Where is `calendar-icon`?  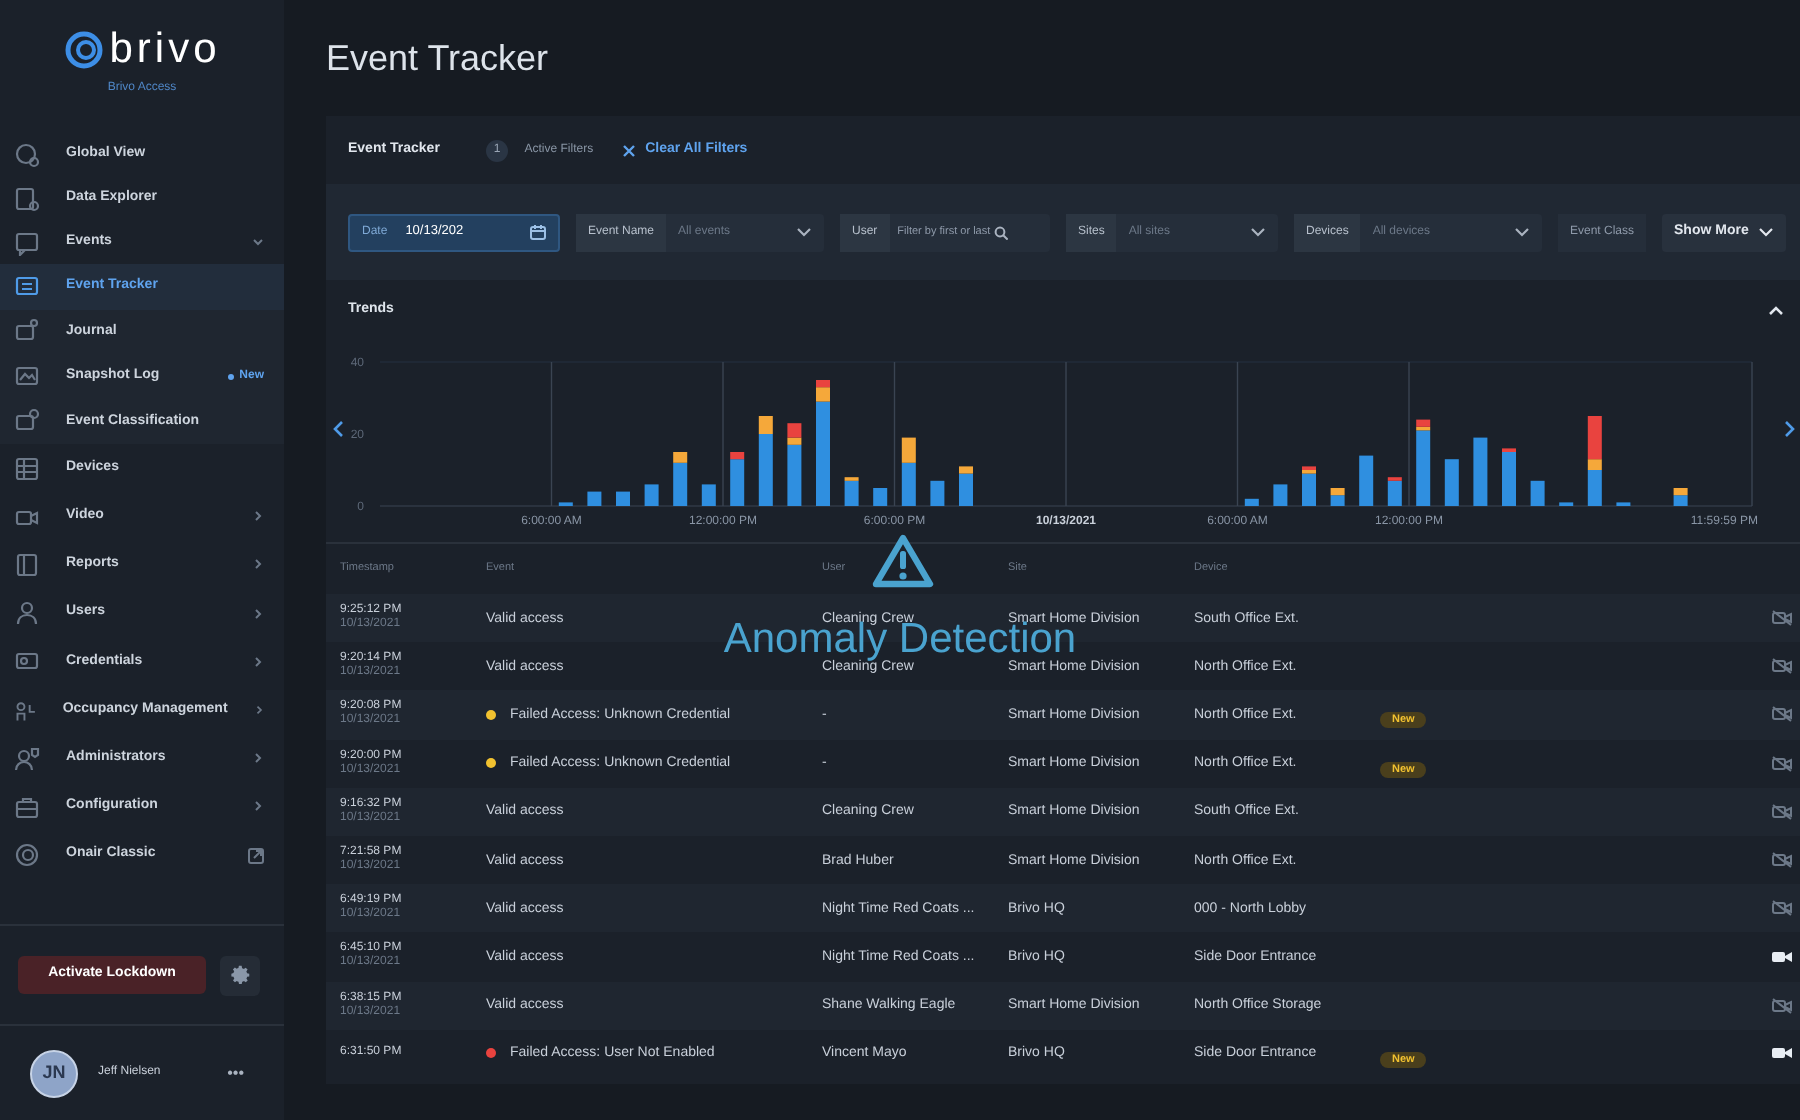 calendar-icon is located at coordinates (538, 232).